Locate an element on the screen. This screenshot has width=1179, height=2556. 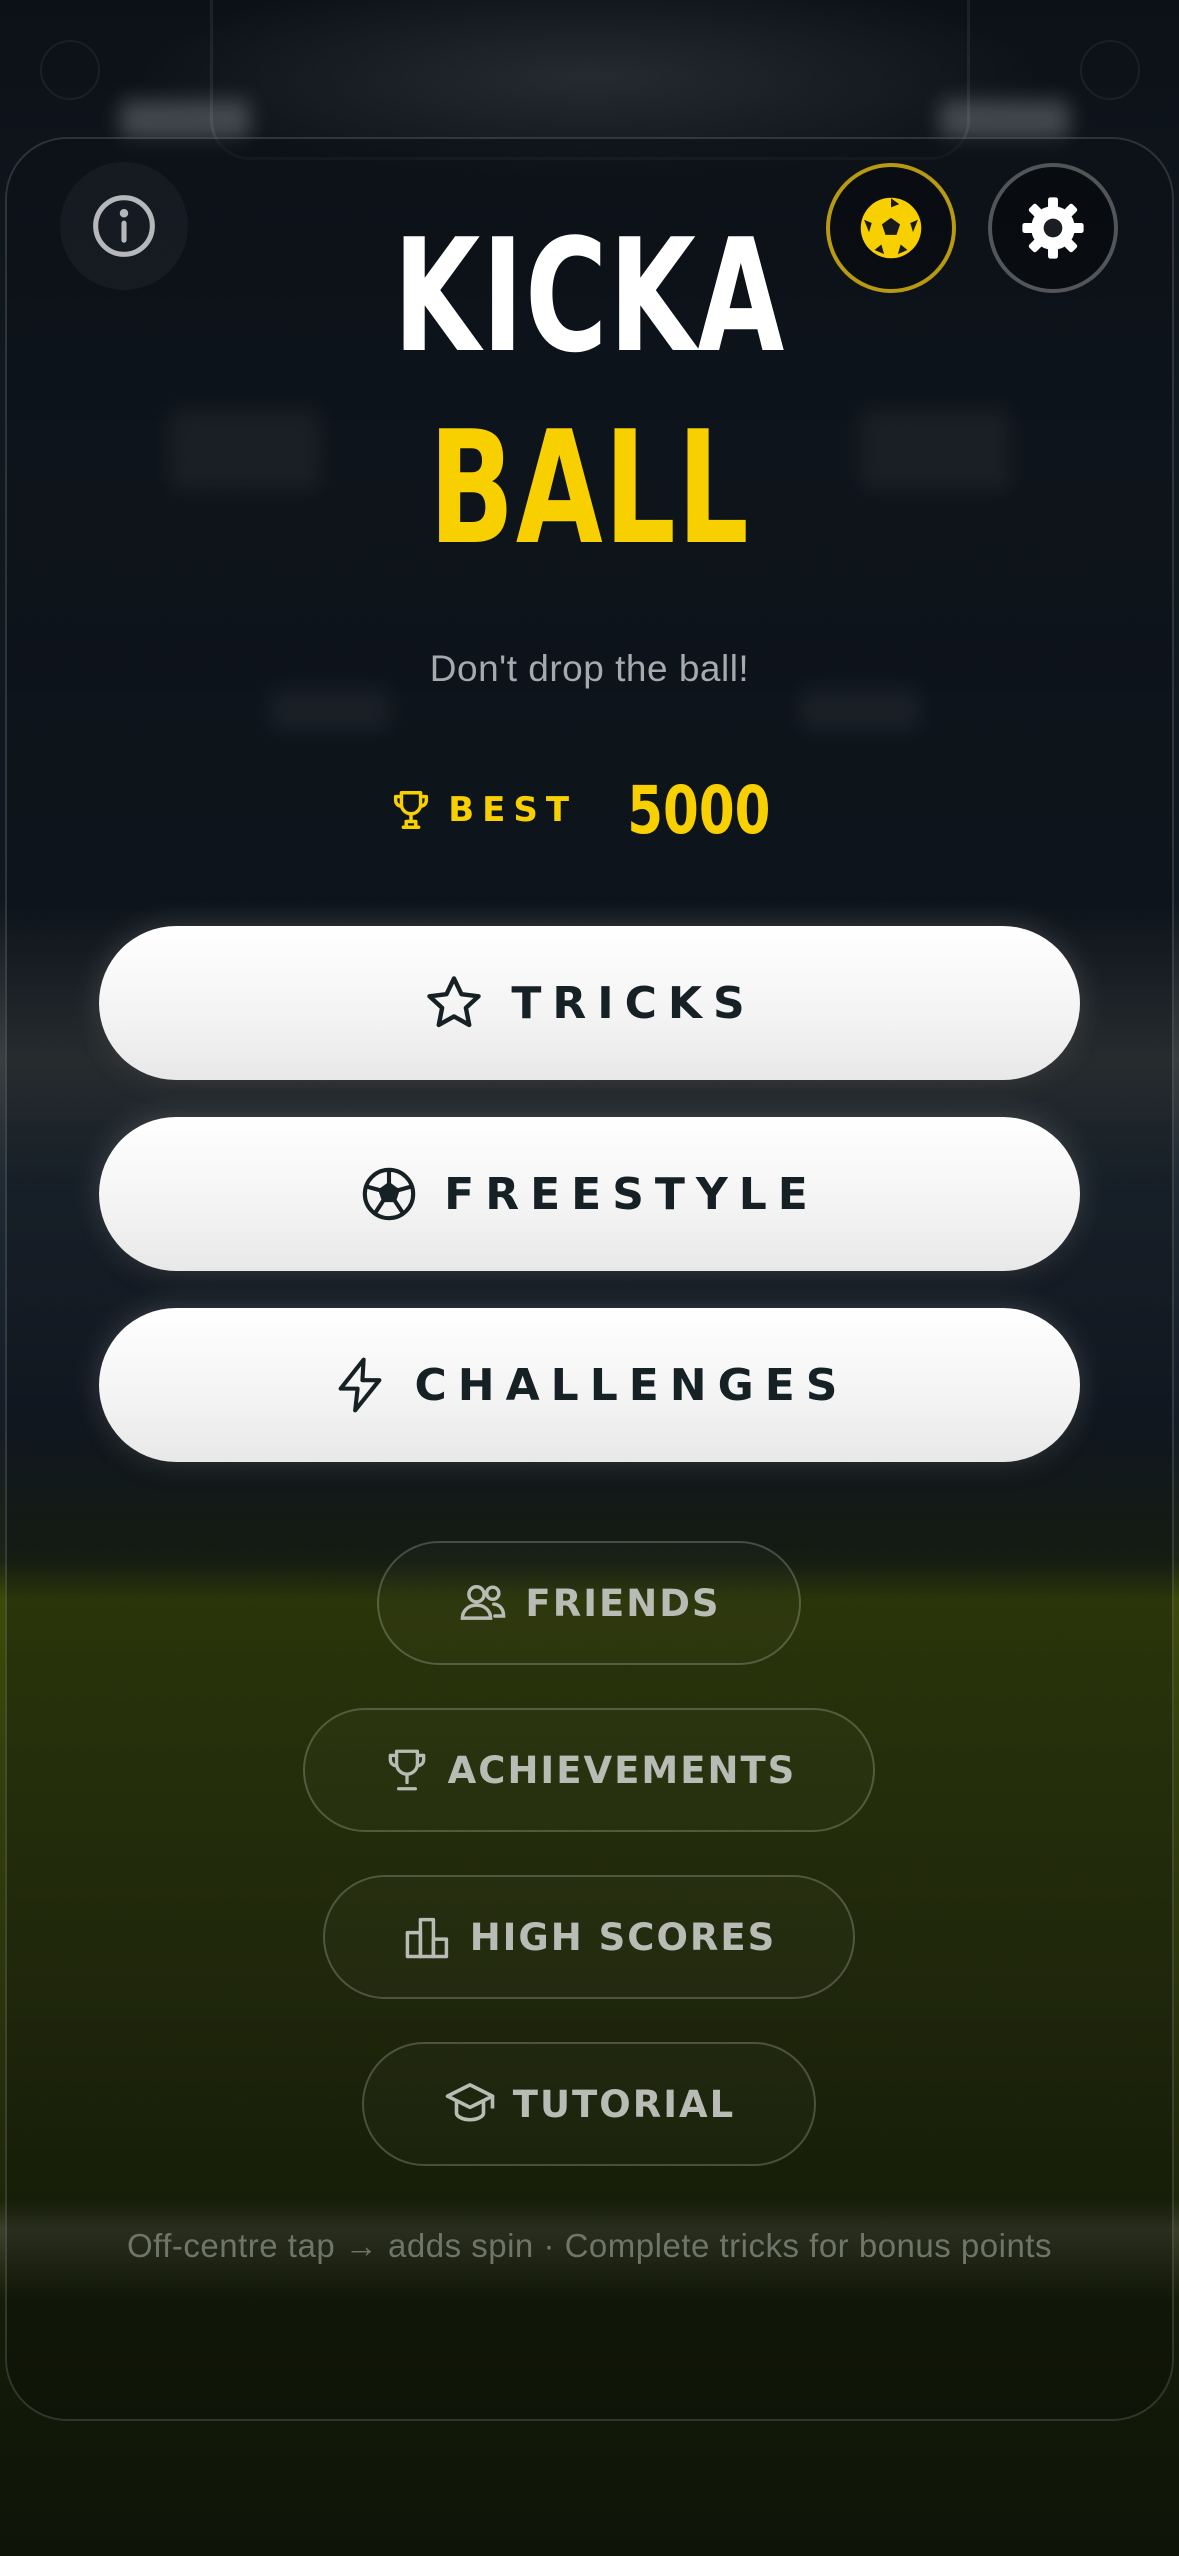
tricks-label: TRICKS is located at coordinates (633, 1003).